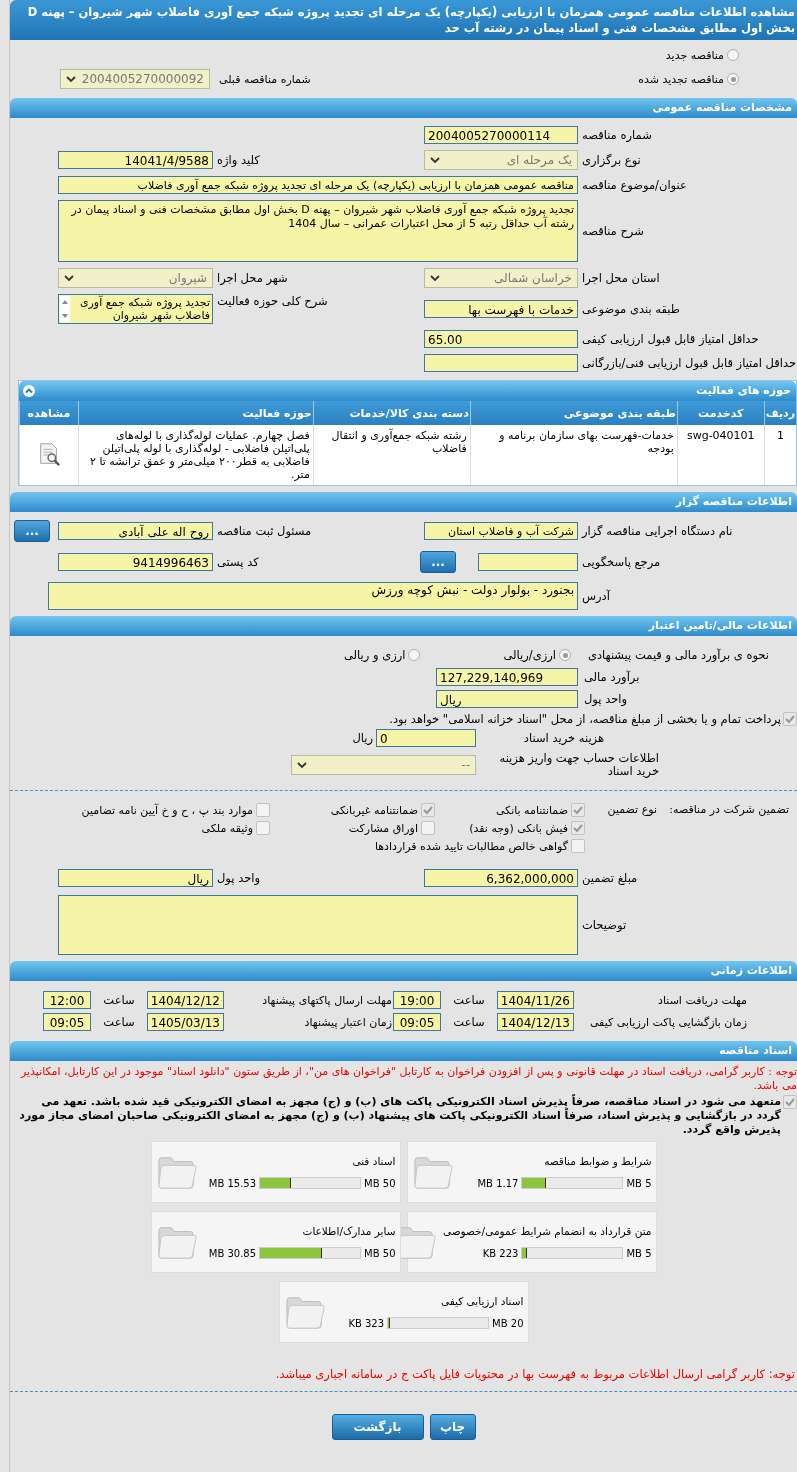 This screenshot has width=797, height=1472. I want to click on section-header: اسناد مناقصه, so click(403, 1051).